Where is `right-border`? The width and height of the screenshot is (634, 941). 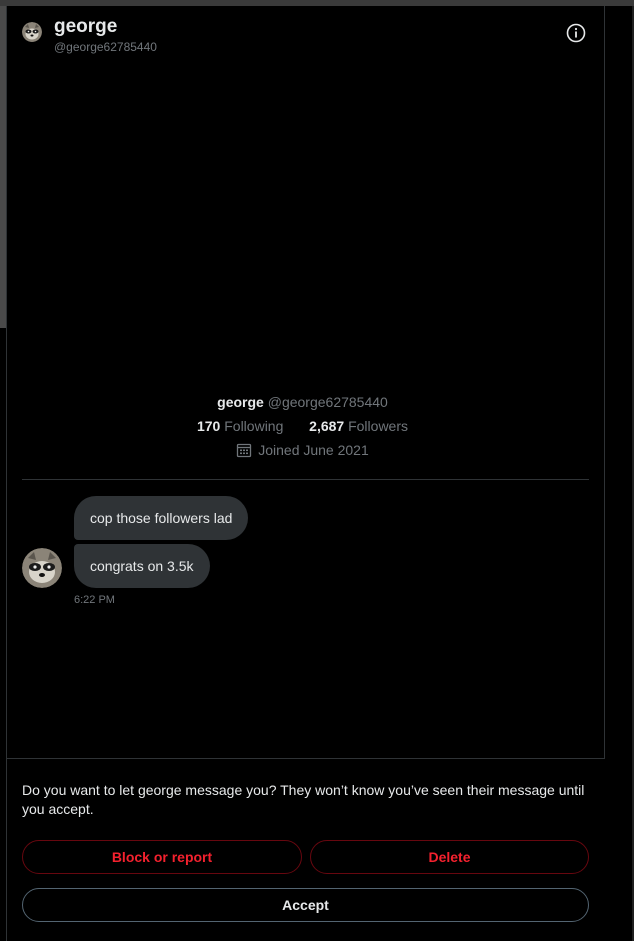
right-border is located at coordinates (604, 382).